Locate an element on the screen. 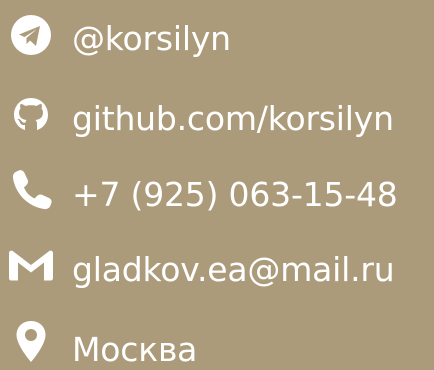  email-address: gladkov.ea@mail.ru is located at coordinates (233, 269).